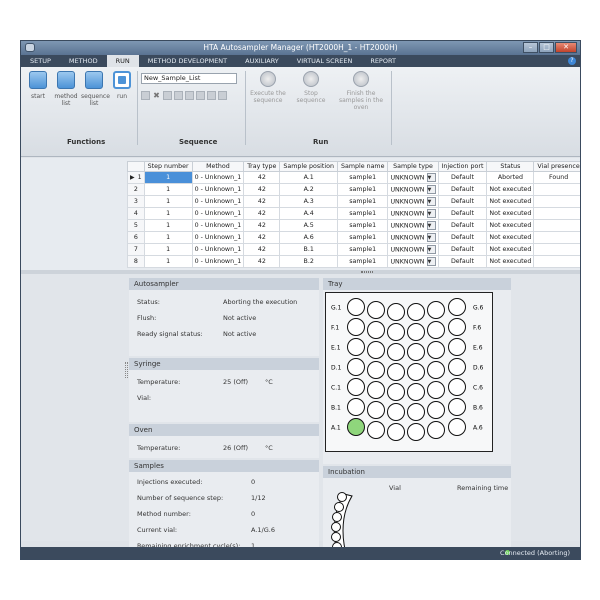  What do you see at coordinates (572, 61) in the screenshot?
I see `help-icon: ?` at bounding box center [572, 61].